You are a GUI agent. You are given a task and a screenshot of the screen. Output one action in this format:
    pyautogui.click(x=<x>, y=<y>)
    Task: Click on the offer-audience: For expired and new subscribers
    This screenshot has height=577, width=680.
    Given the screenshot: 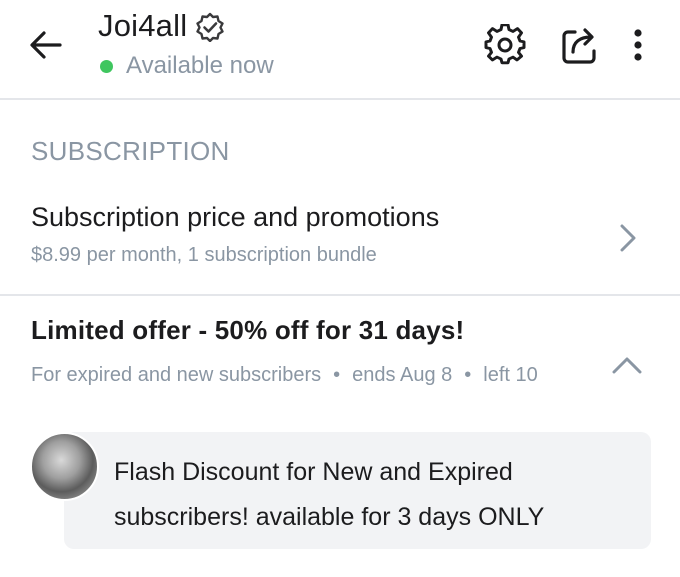 What is the action you would take?
    pyautogui.click(x=176, y=375)
    